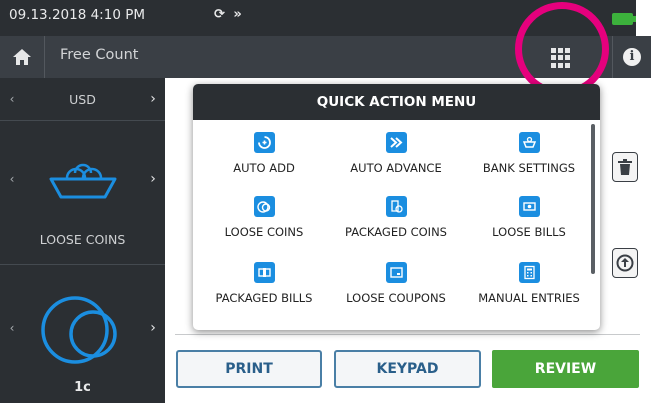 The image size is (651, 403). What do you see at coordinates (529, 224) in the screenshot?
I see `loose-bills-button: LOOSE BILLS` at bounding box center [529, 224].